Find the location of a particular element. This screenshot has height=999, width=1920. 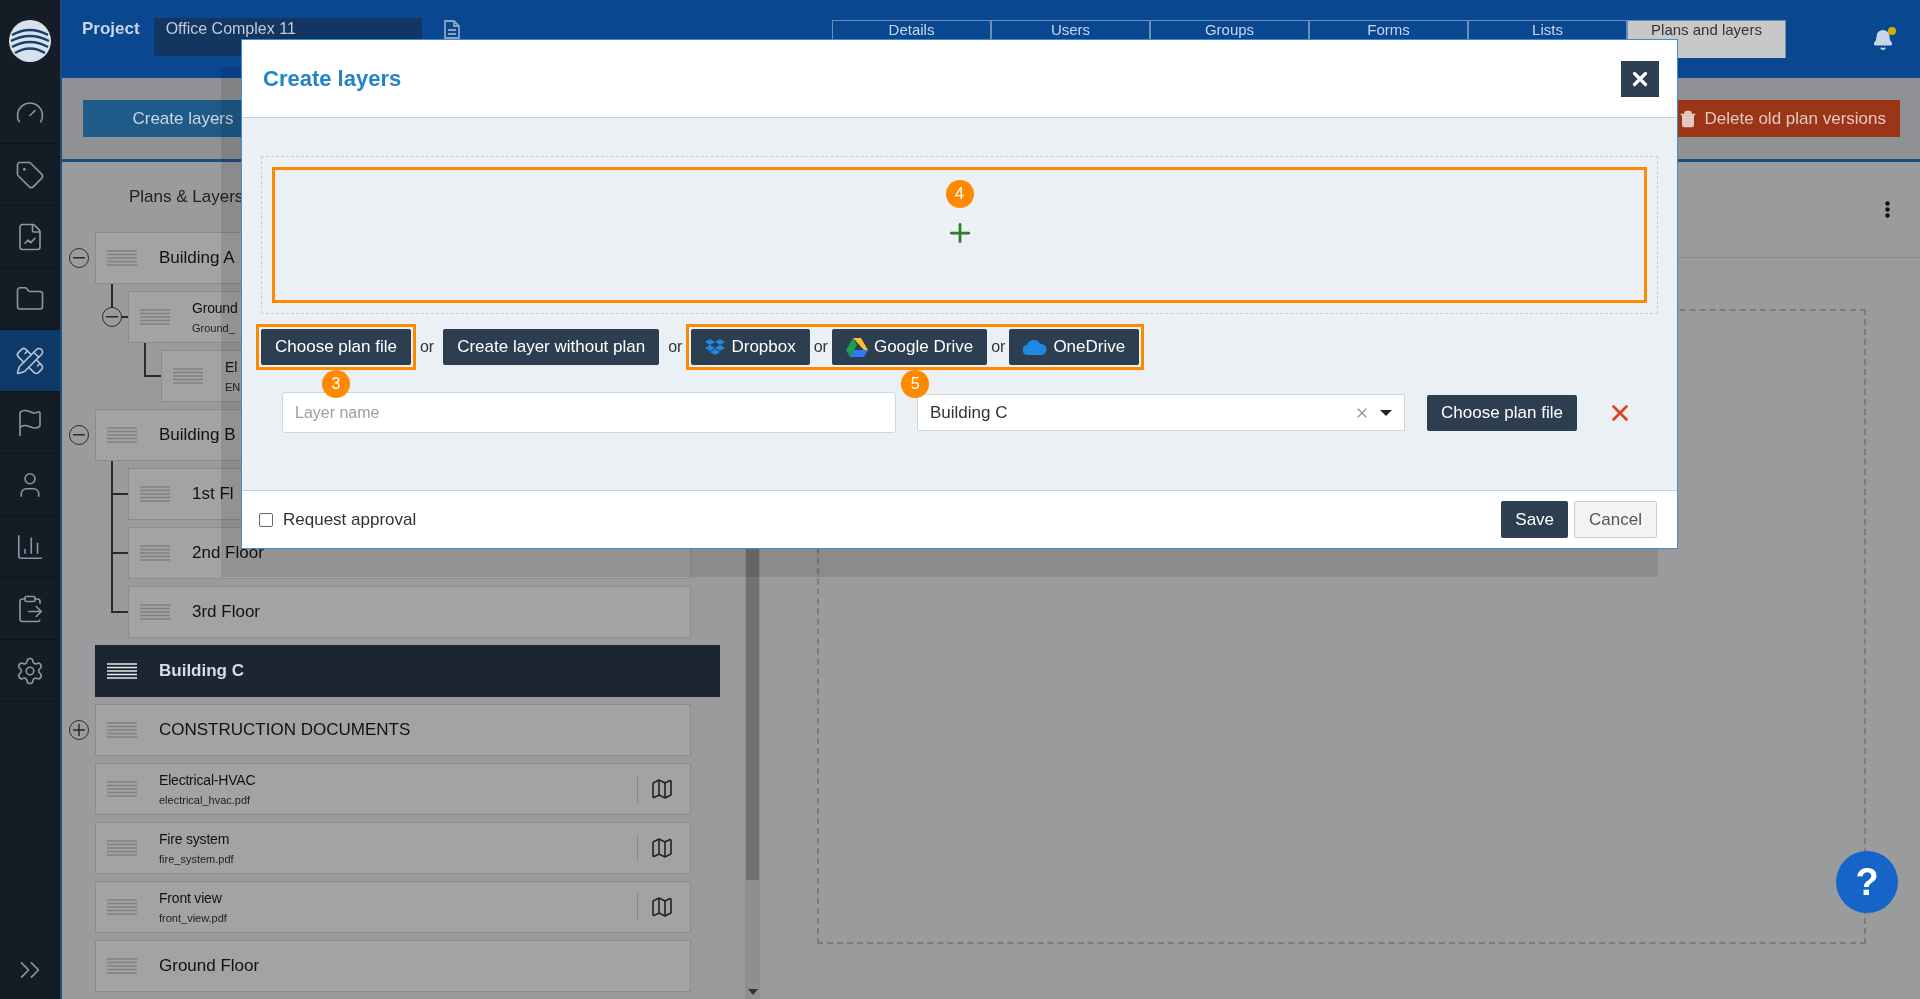

request-approval-checkbox: Request approval is located at coordinates (338, 519).